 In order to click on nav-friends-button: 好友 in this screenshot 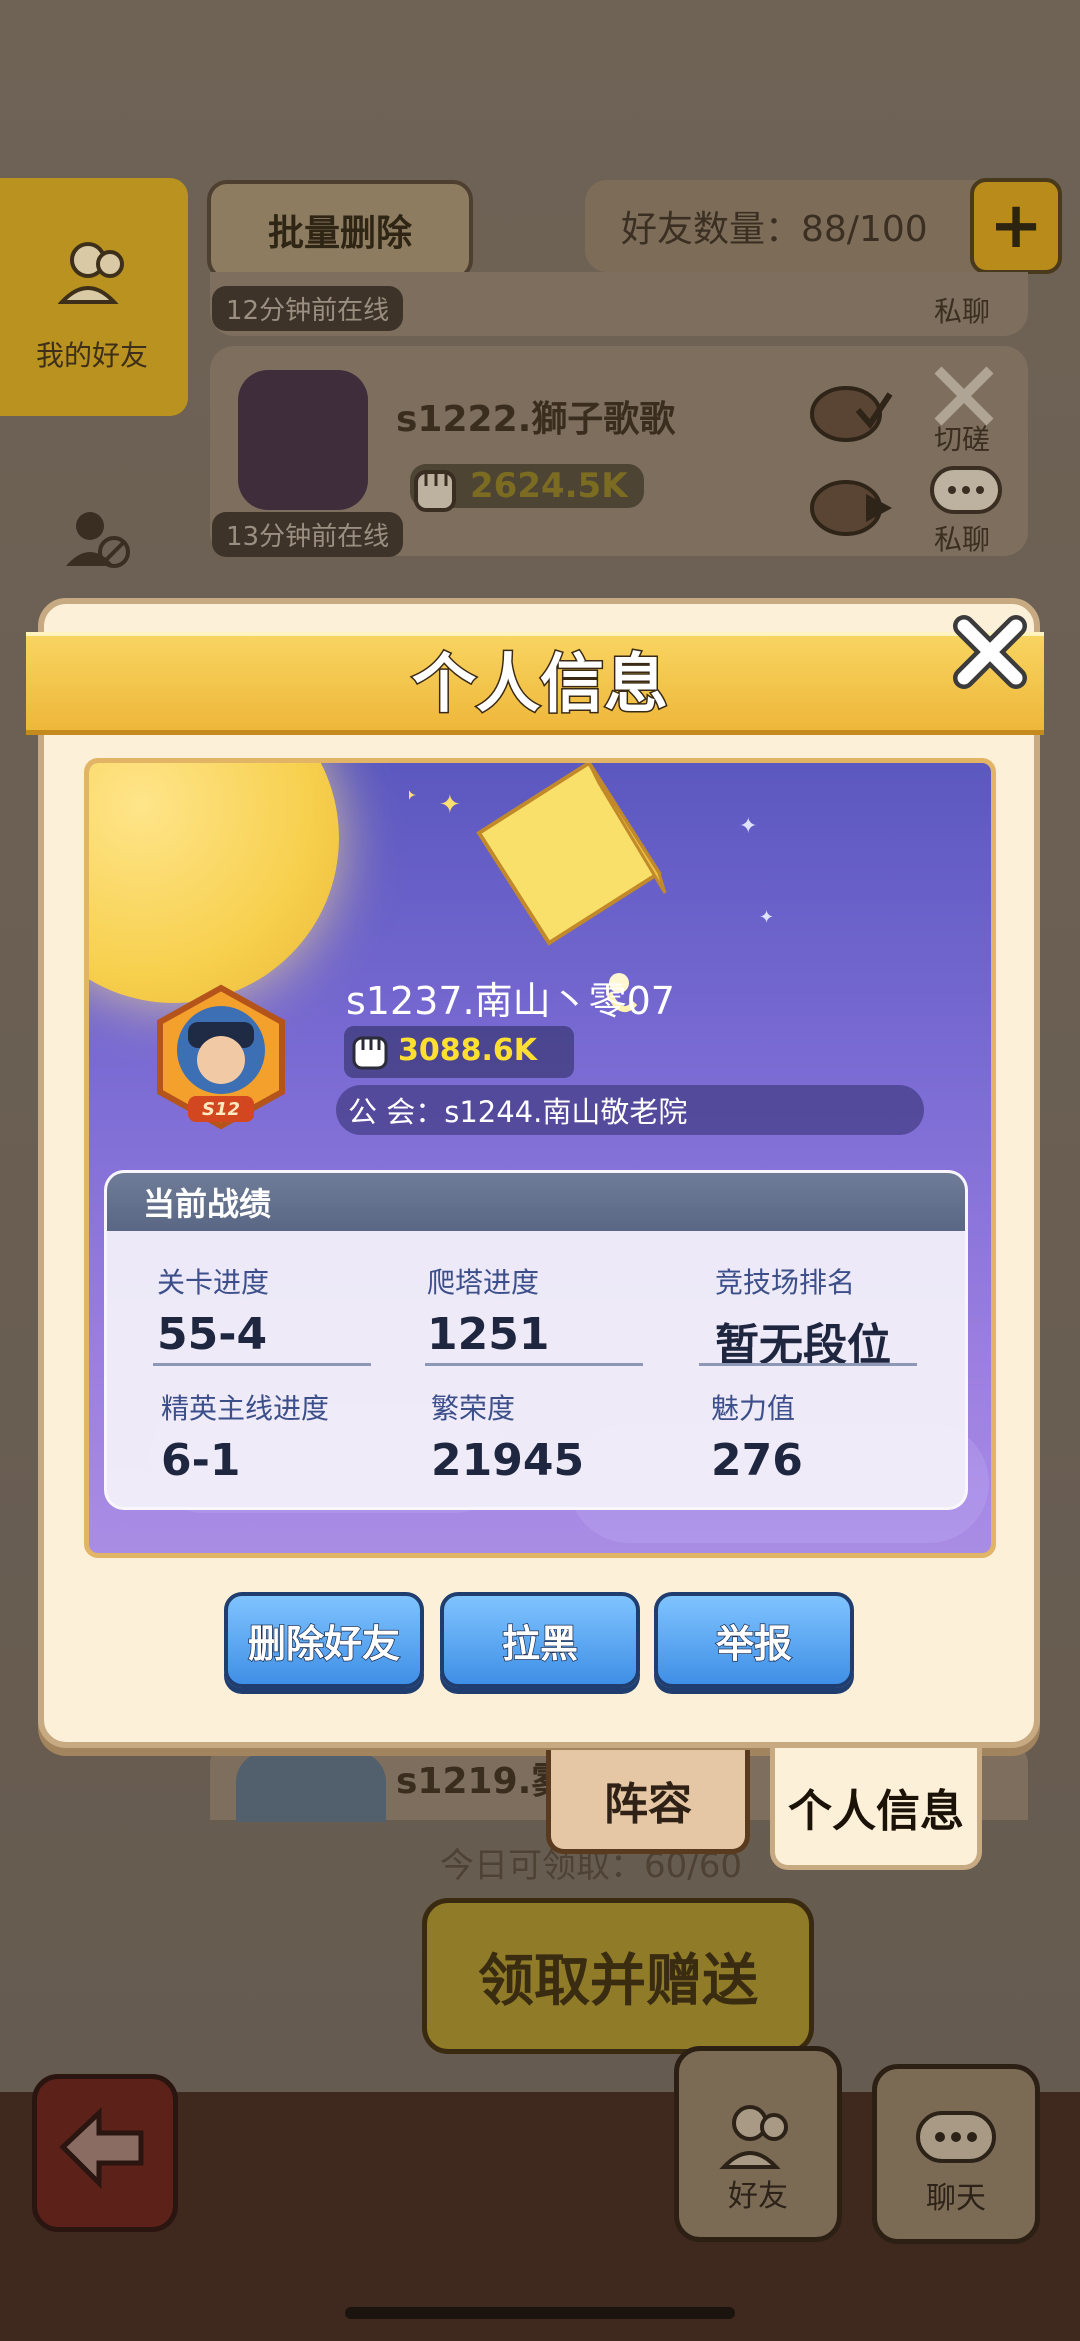, I will do `click(758, 2144)`.